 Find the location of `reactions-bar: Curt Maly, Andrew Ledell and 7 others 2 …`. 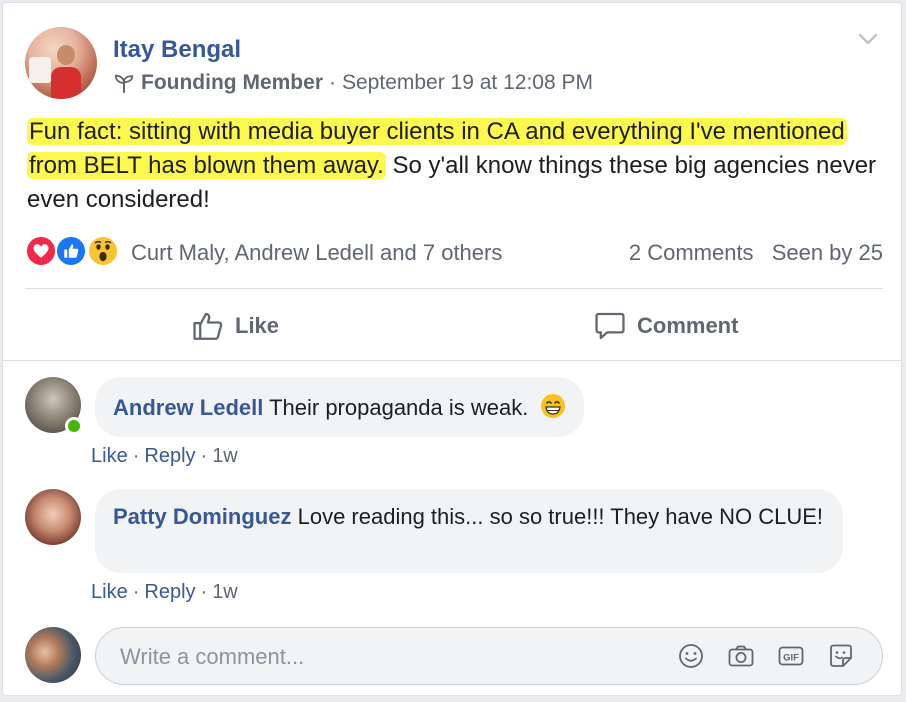

reactions-bar: Curt Maly, Andrew Ledell and 7 others 2 … is located at coordinates (454, 253).